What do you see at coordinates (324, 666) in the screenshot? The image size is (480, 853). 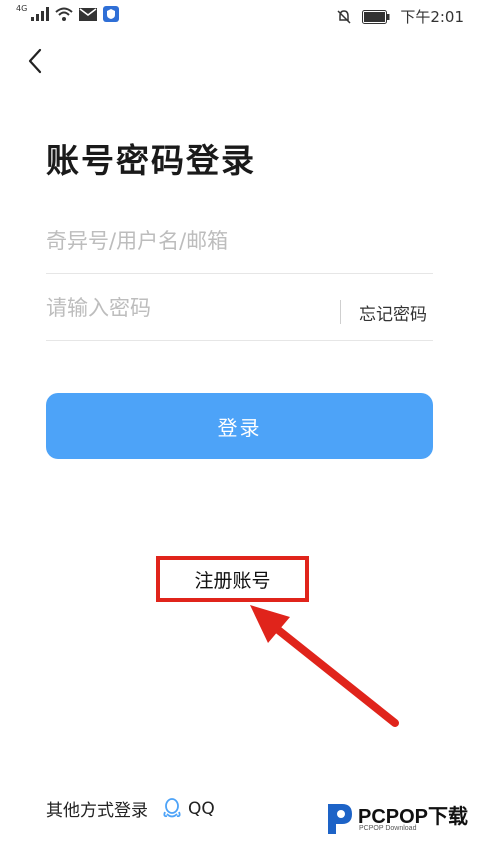 I see `annotation-arrow` at bounding box center [324, 666].